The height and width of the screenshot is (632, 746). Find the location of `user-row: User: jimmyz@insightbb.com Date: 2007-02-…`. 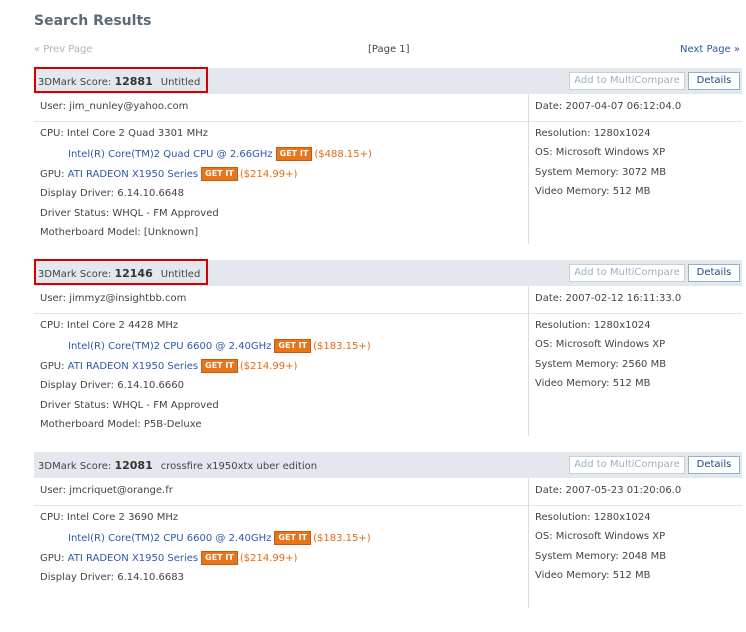

user-row: User: jimmyz@insightbb.com Date: 2007-02-… is located at coordinates (388, 300).